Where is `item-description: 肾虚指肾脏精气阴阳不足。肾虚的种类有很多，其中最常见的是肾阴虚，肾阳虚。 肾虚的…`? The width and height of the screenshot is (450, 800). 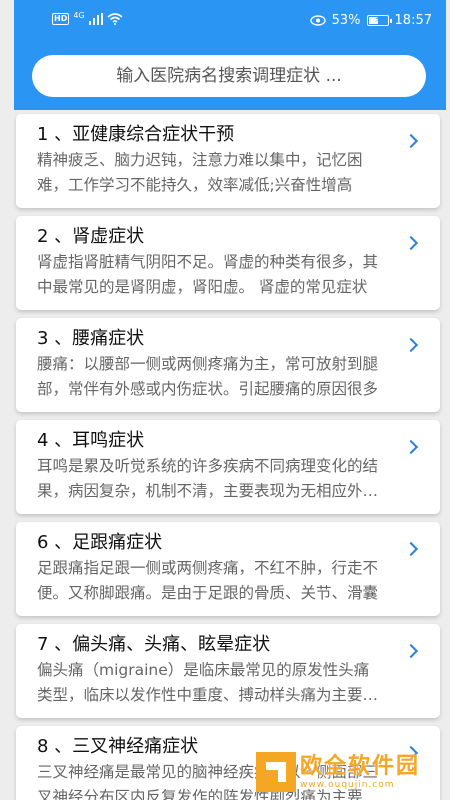
item-description: 肾虚指肾脏精气阴阳不足。肾虚的种类有很多，其中最常见的是肾阴虚，肾阳虚。 肾虚的… is located at coordinates (208, 274).